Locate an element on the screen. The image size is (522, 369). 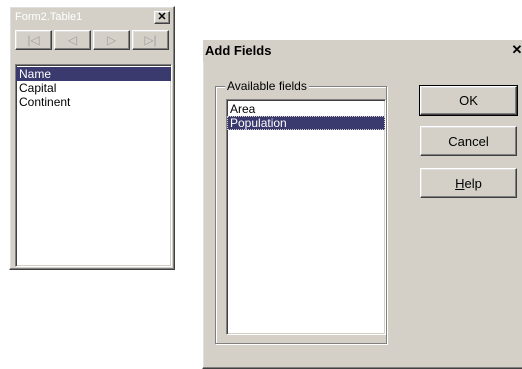
first-record-button: |◁ is located at coordinates (33, 40).